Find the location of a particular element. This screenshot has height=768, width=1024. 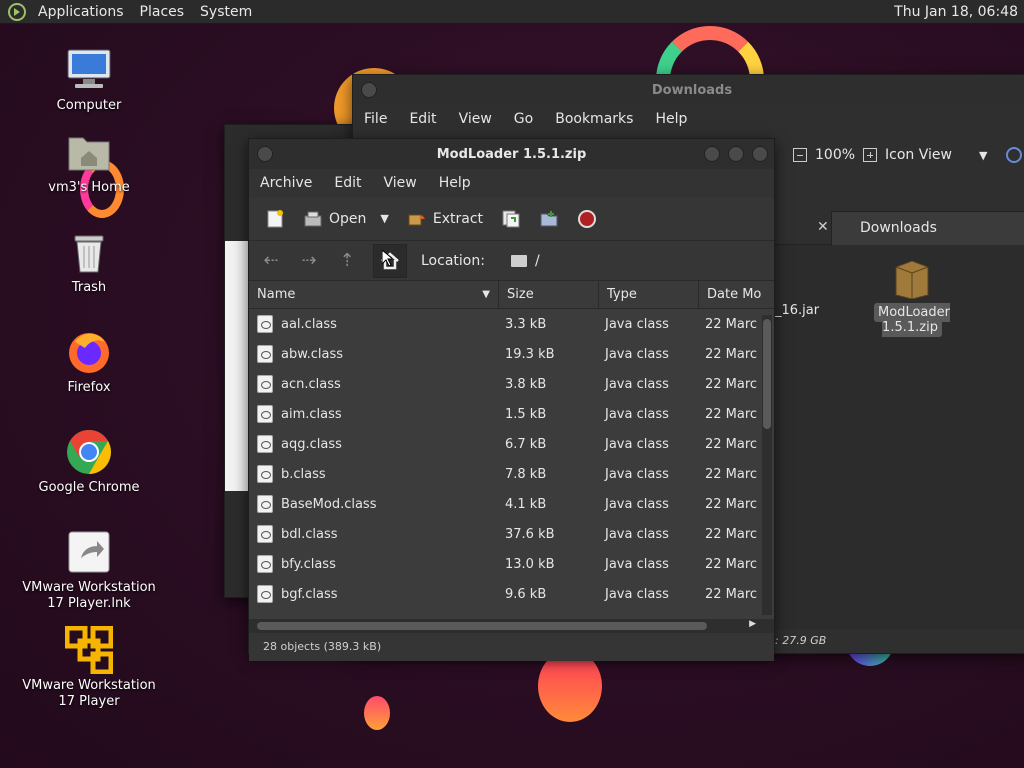

column-size: Size is located at coordinates (549, 294).